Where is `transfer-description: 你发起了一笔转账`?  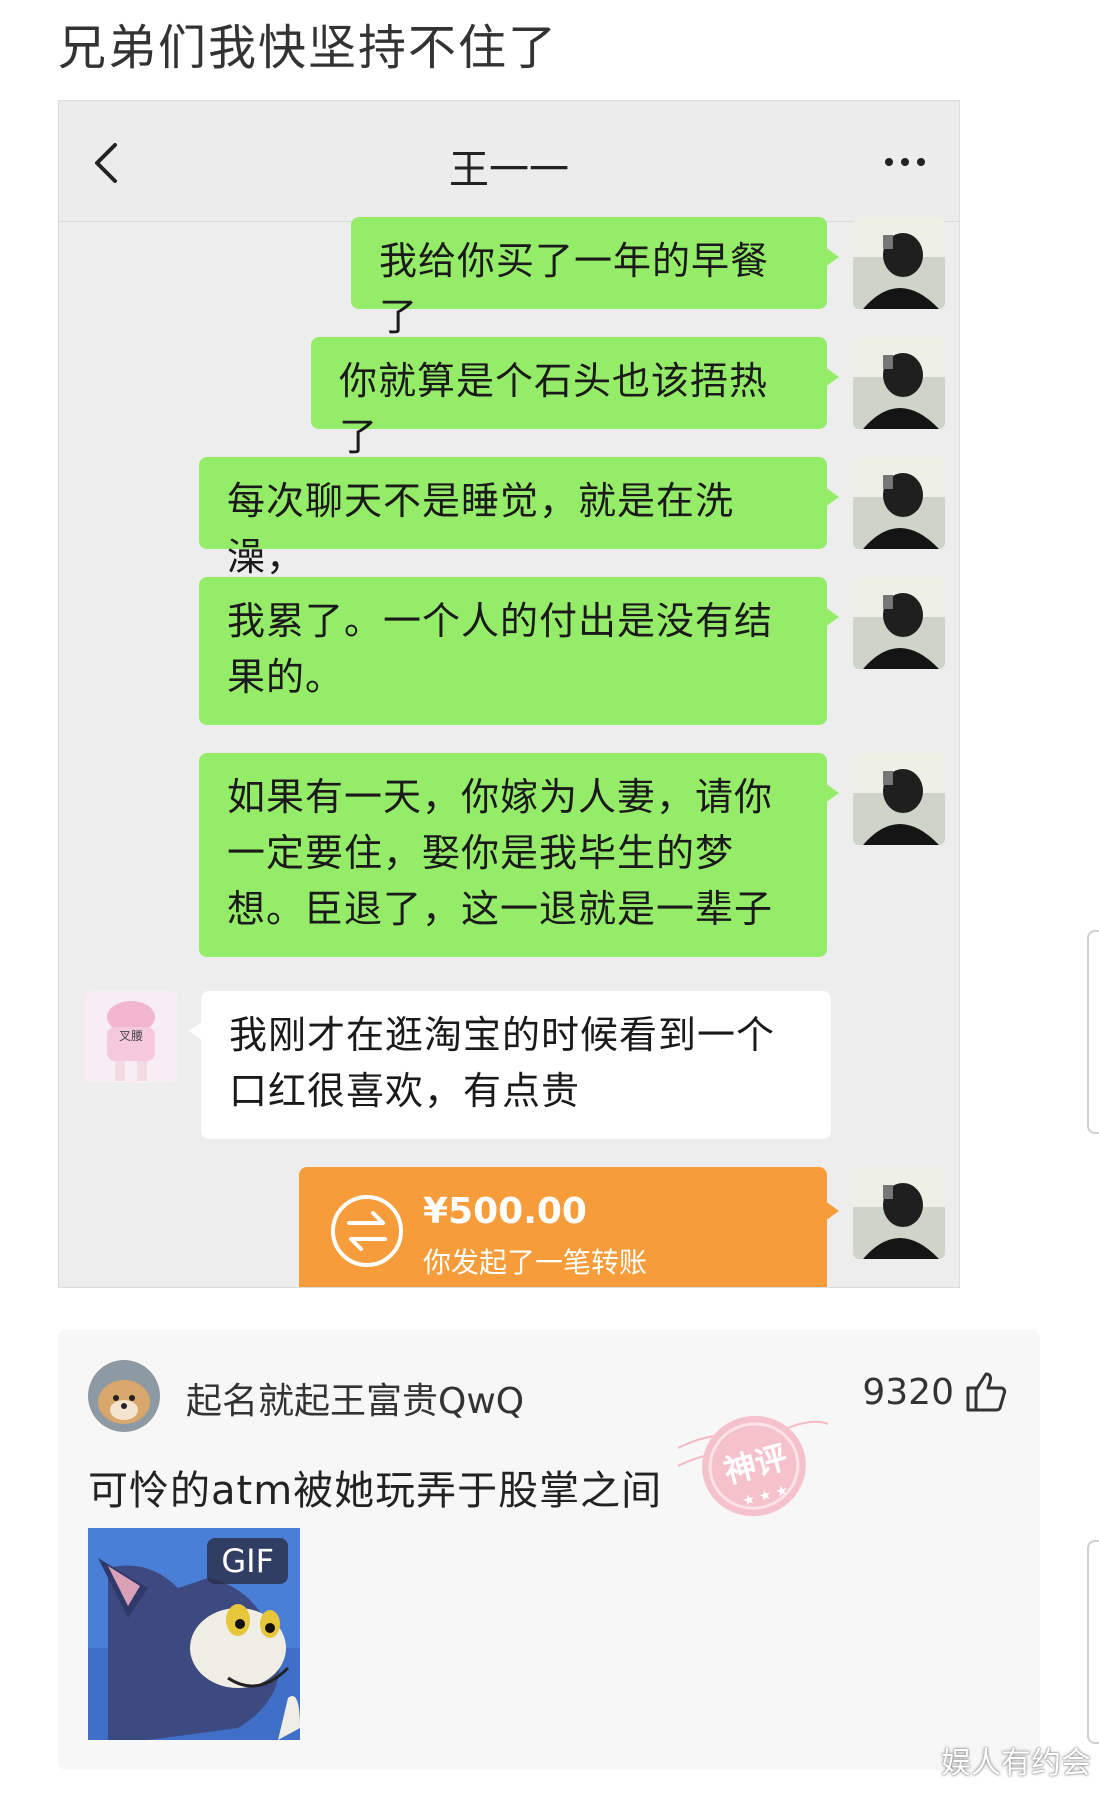 transfer-description: 你发起了一笔转账 is located at coordinates (535, 1262).